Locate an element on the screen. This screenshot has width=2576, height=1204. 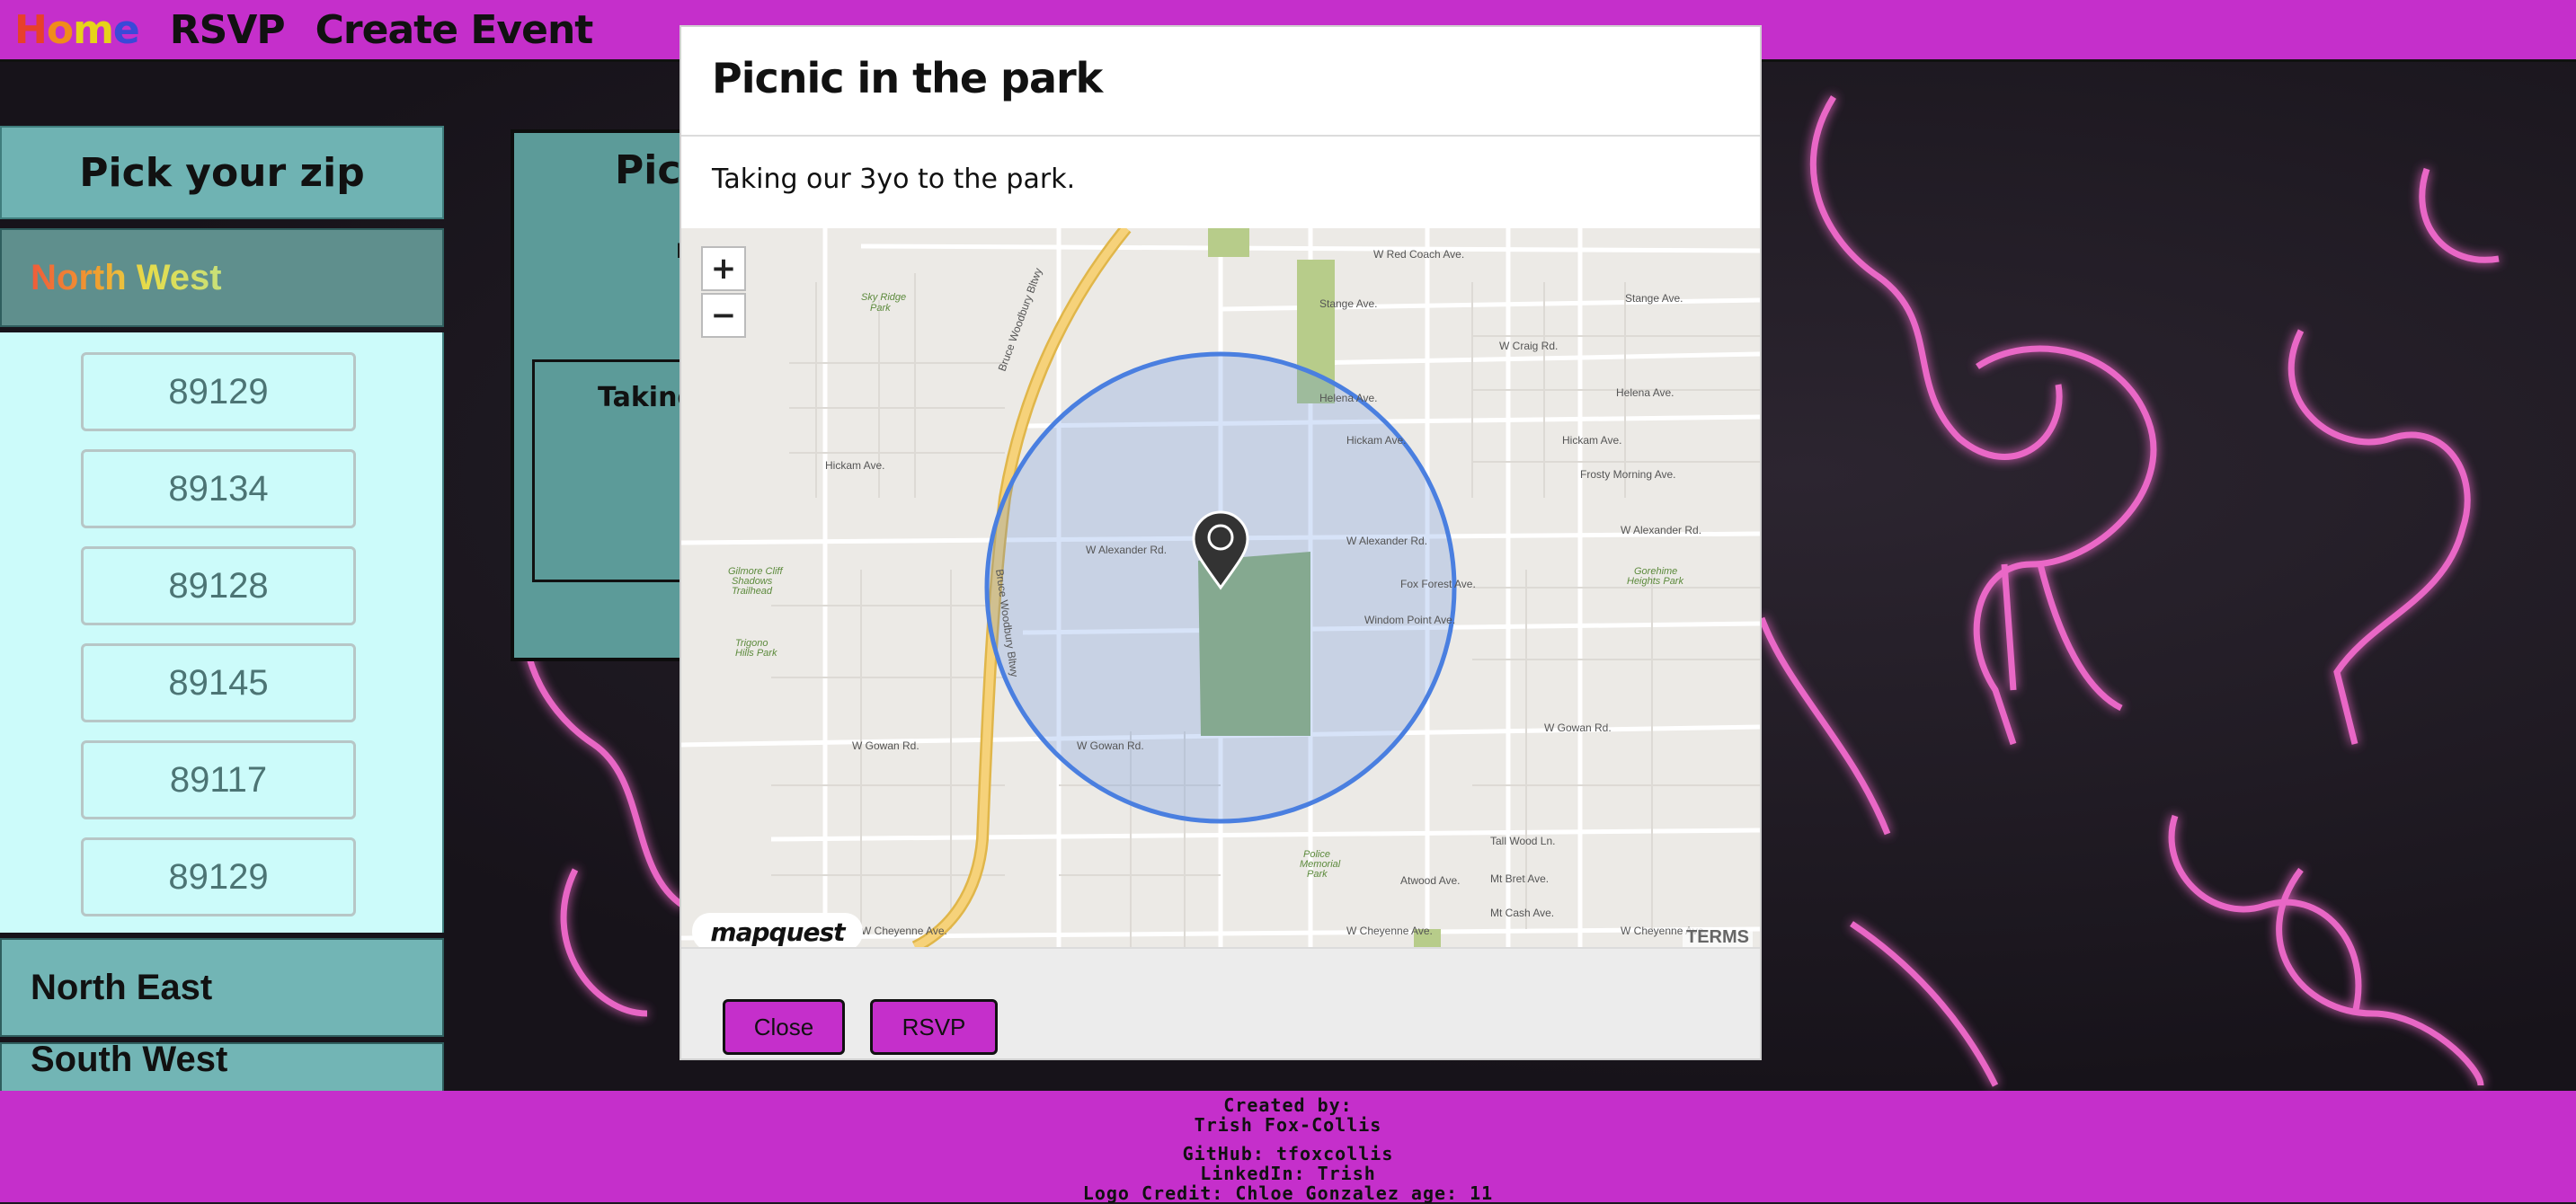
sidebar-heading: Pick your zip is located at coordinates (222, 172).